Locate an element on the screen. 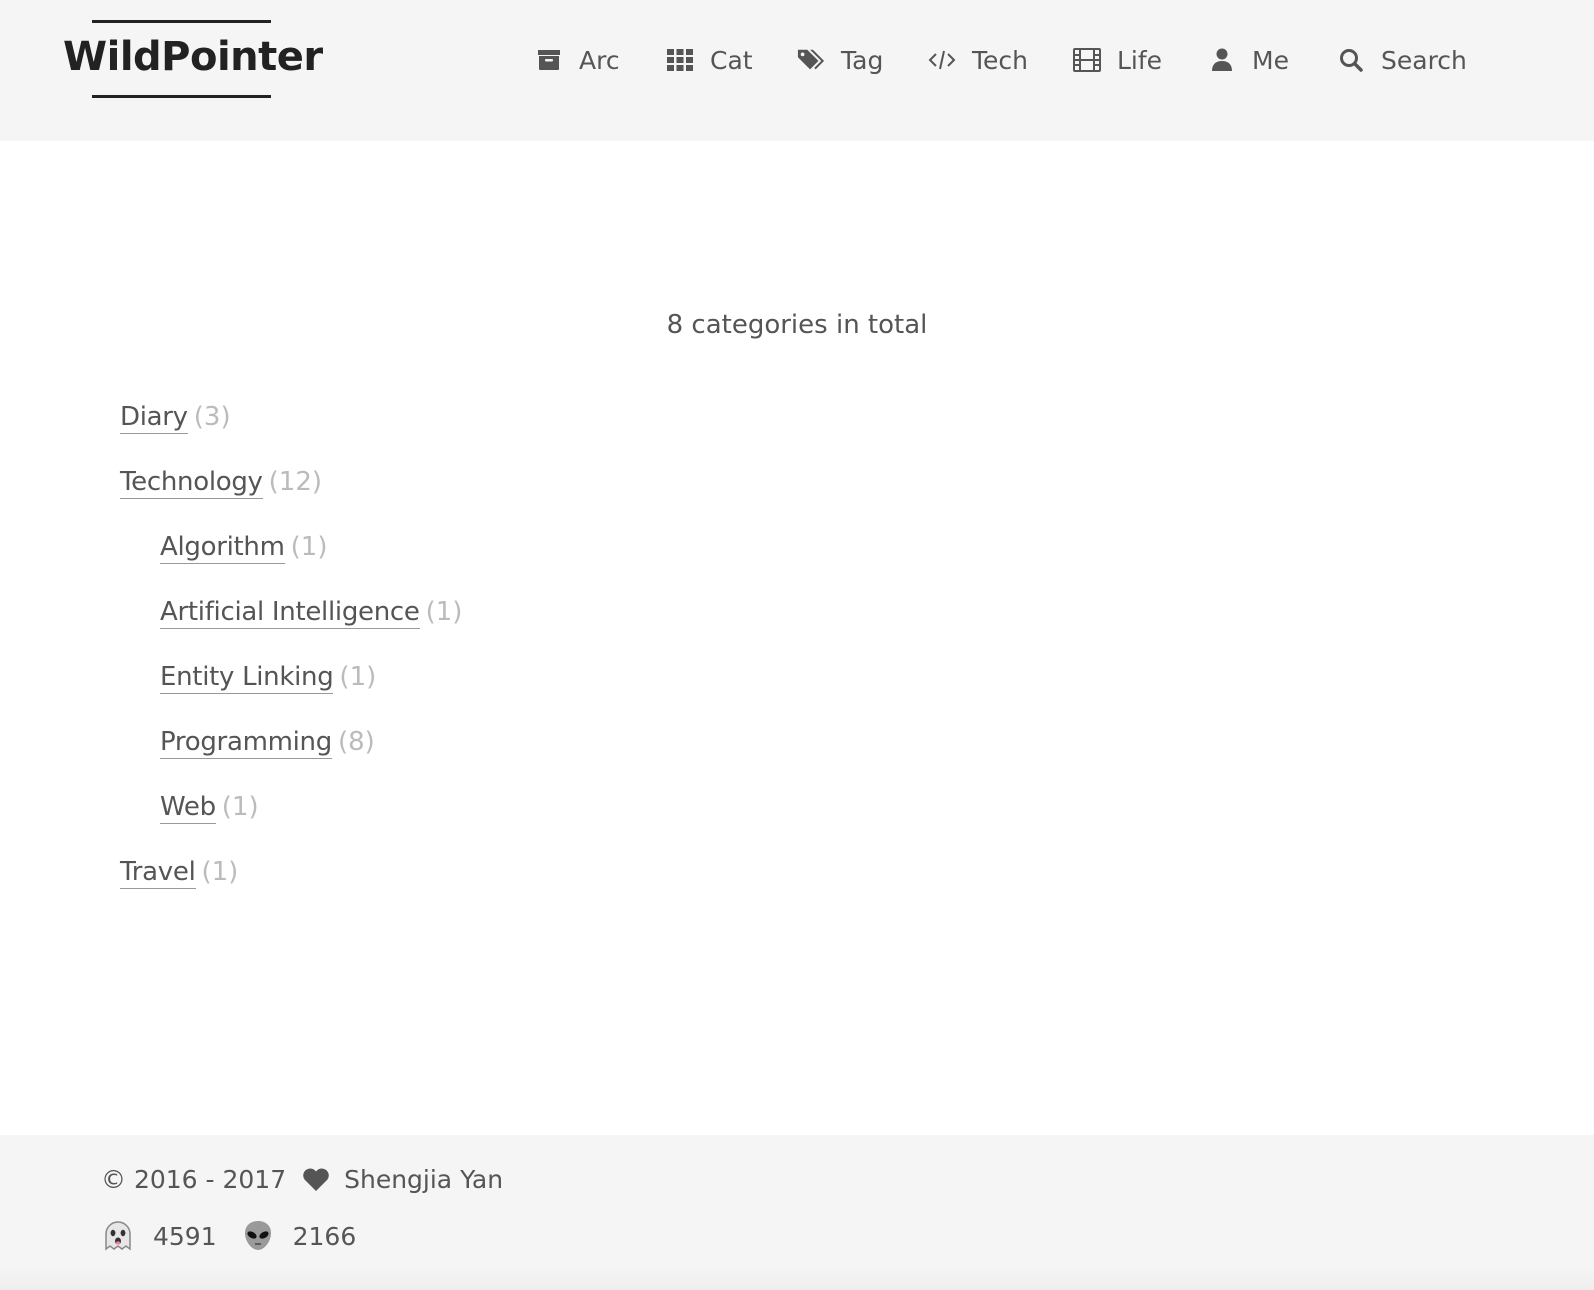  brand-line-bottom is located at coordinates (181, 96).